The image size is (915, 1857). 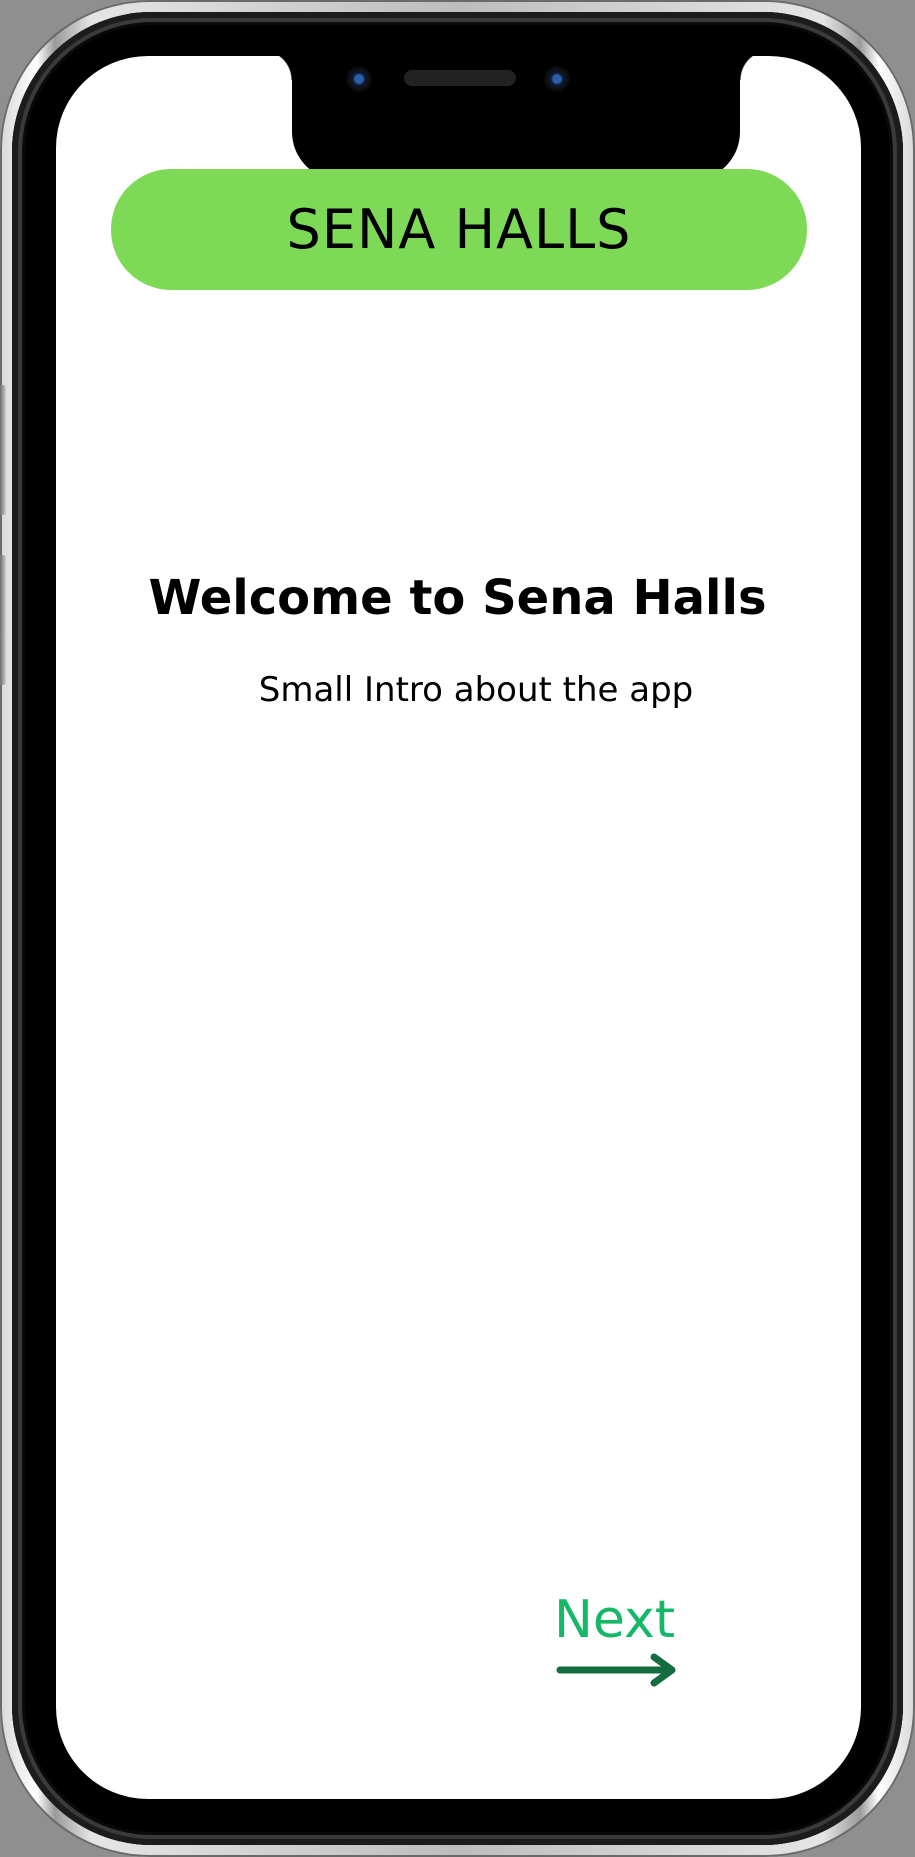 I want to click on earpiece-speaker, so click(x=460, y=78).